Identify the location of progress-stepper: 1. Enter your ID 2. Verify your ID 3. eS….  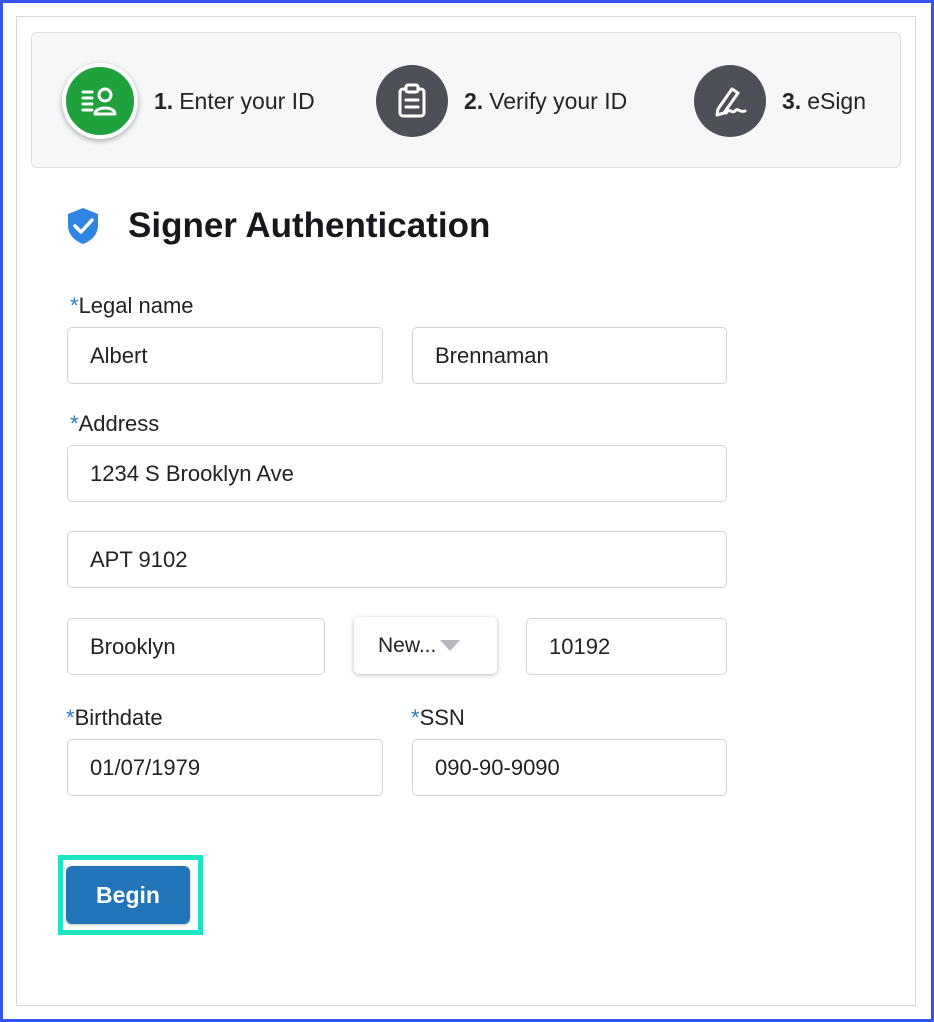
(466, 100).